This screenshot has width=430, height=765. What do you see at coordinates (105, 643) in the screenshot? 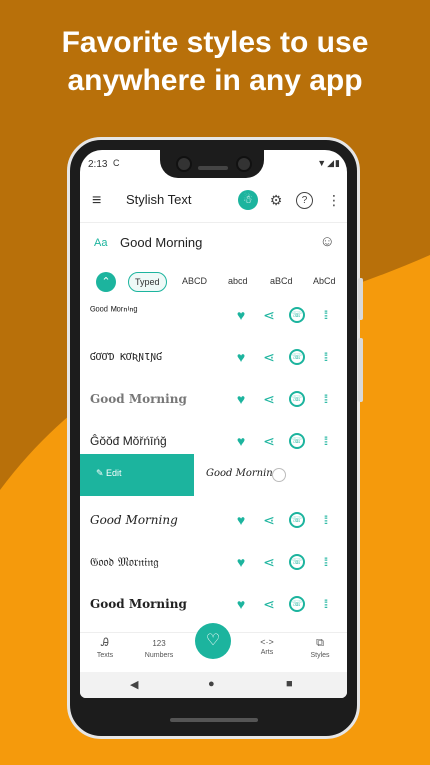
I see `texts-icon: Ꭿ` at bounding box center [105, 643].